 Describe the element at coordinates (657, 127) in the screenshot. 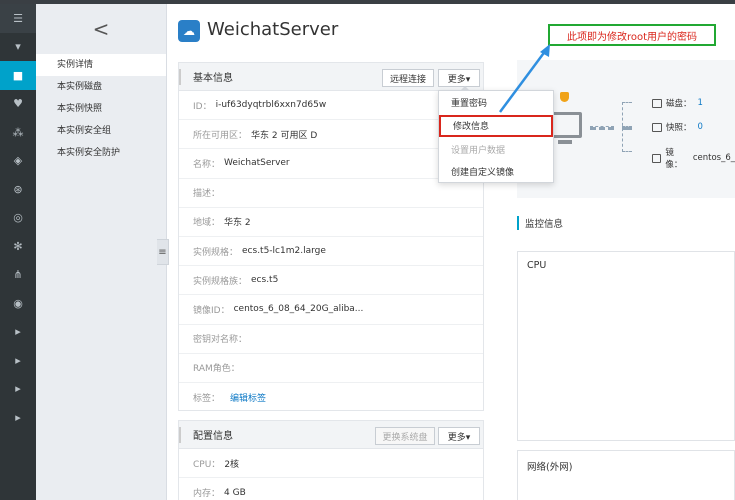

I see `camera-icon` at that location.